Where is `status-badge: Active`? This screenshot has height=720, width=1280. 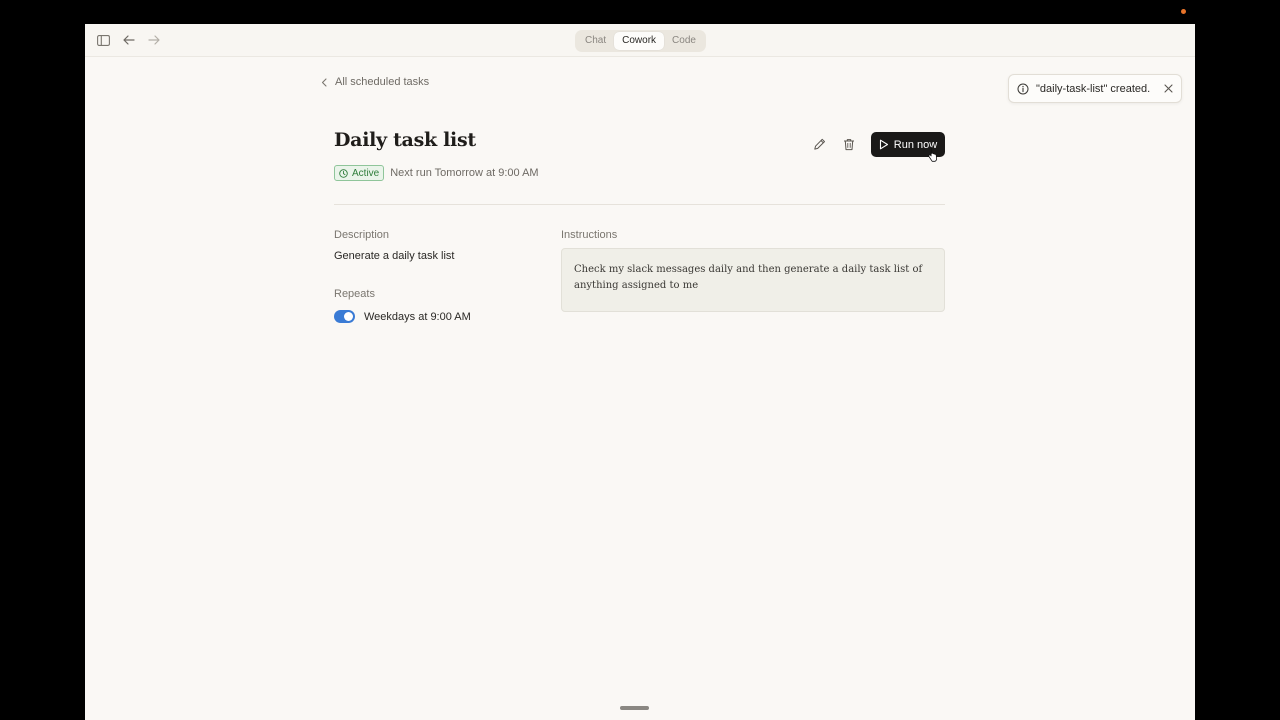 status-badge: Active is located at coordinates (359, 173).